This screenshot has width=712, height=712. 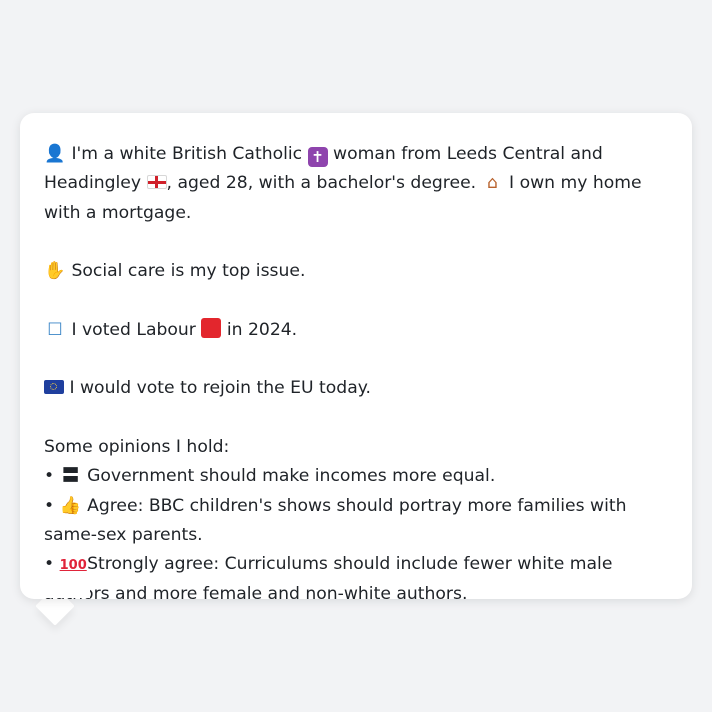 What do you see at coordinates (55, 329) in the screenshot?
I see `ballot-box-icon: ☐` at bounding box center [55, 329].